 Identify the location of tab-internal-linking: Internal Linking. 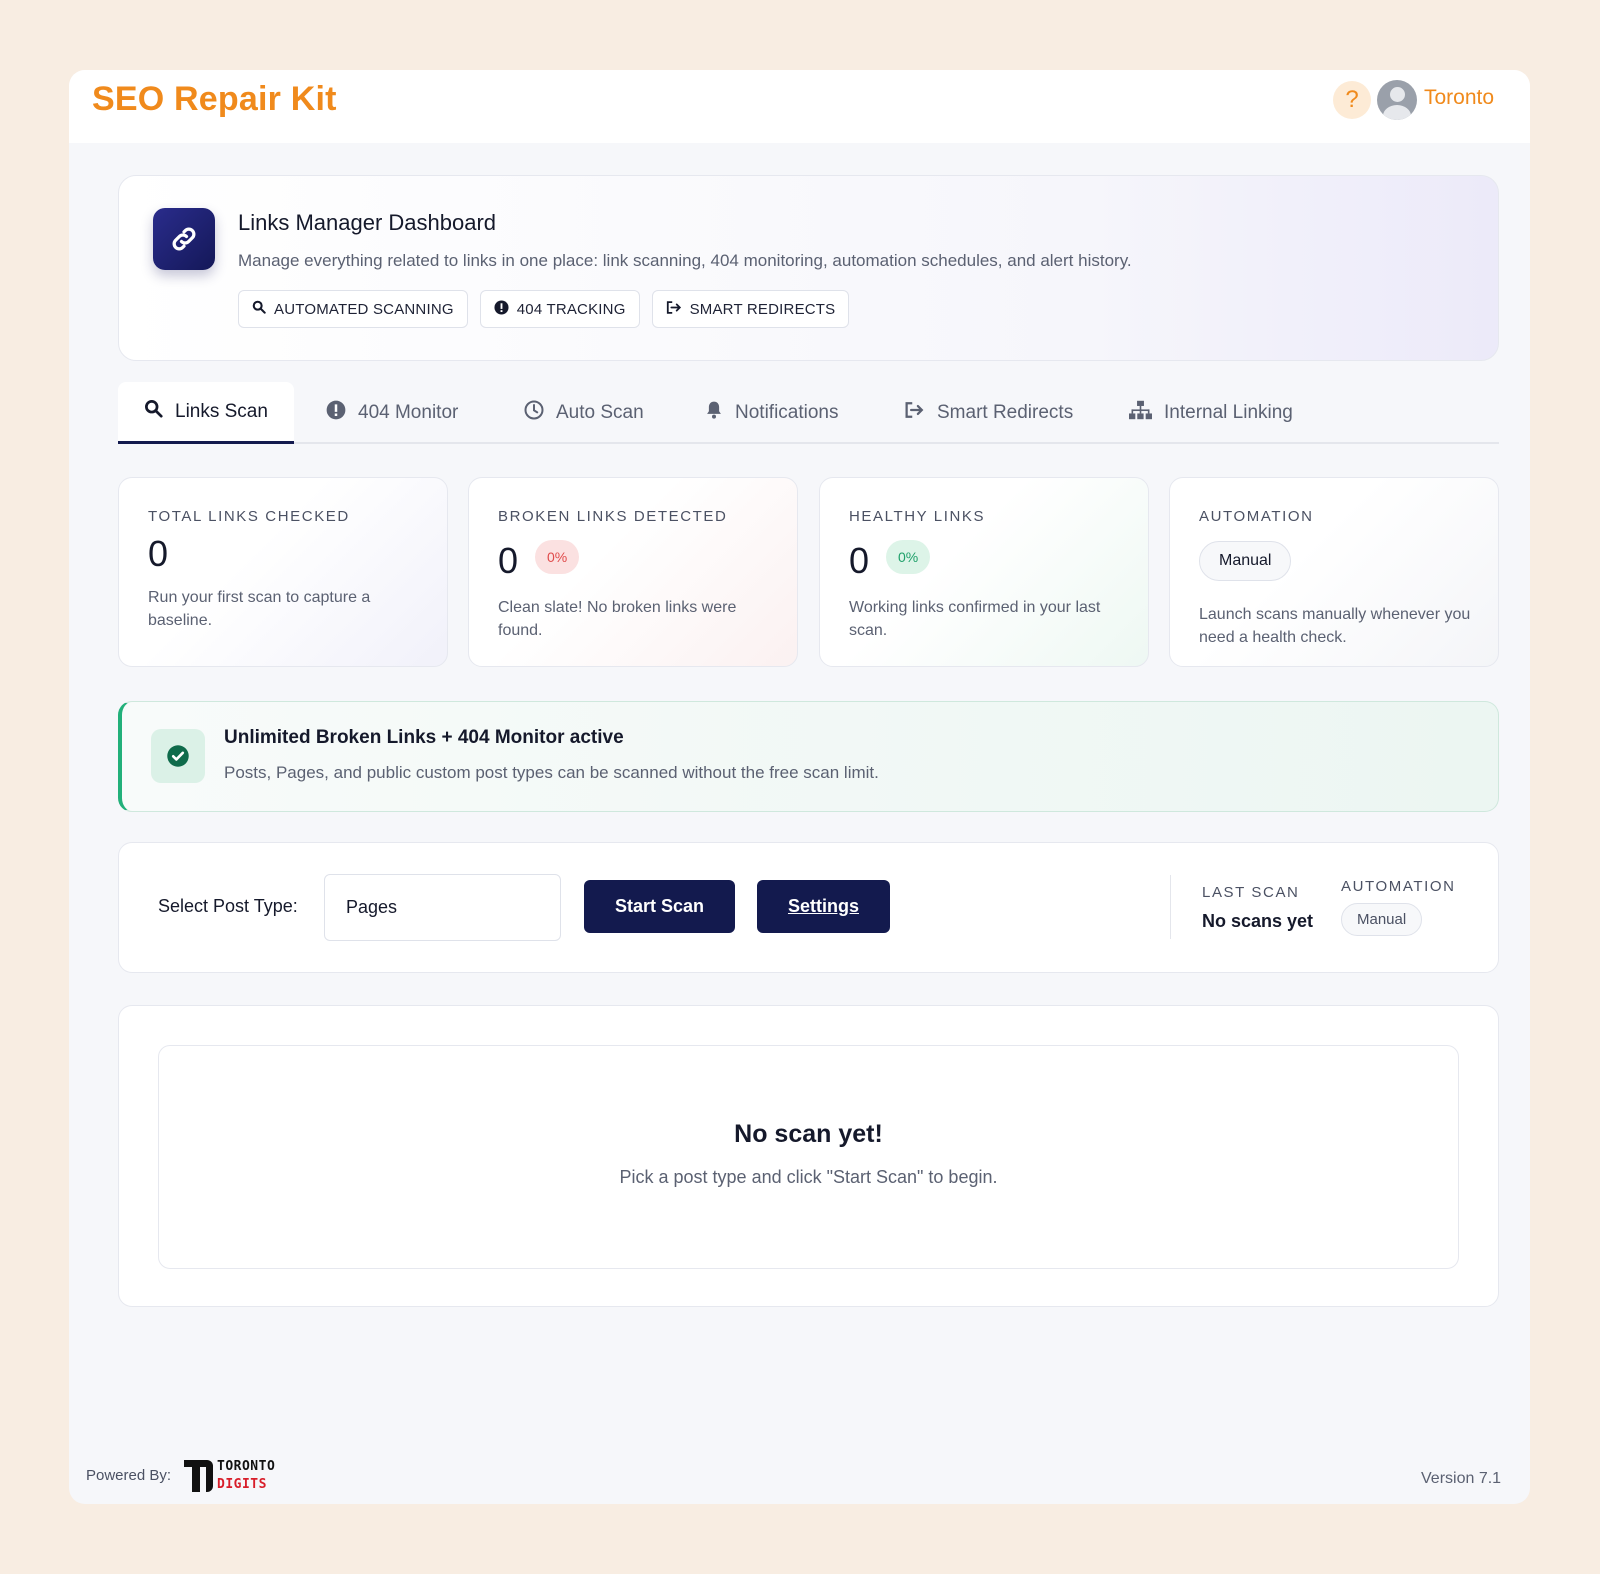
(1211, 413).